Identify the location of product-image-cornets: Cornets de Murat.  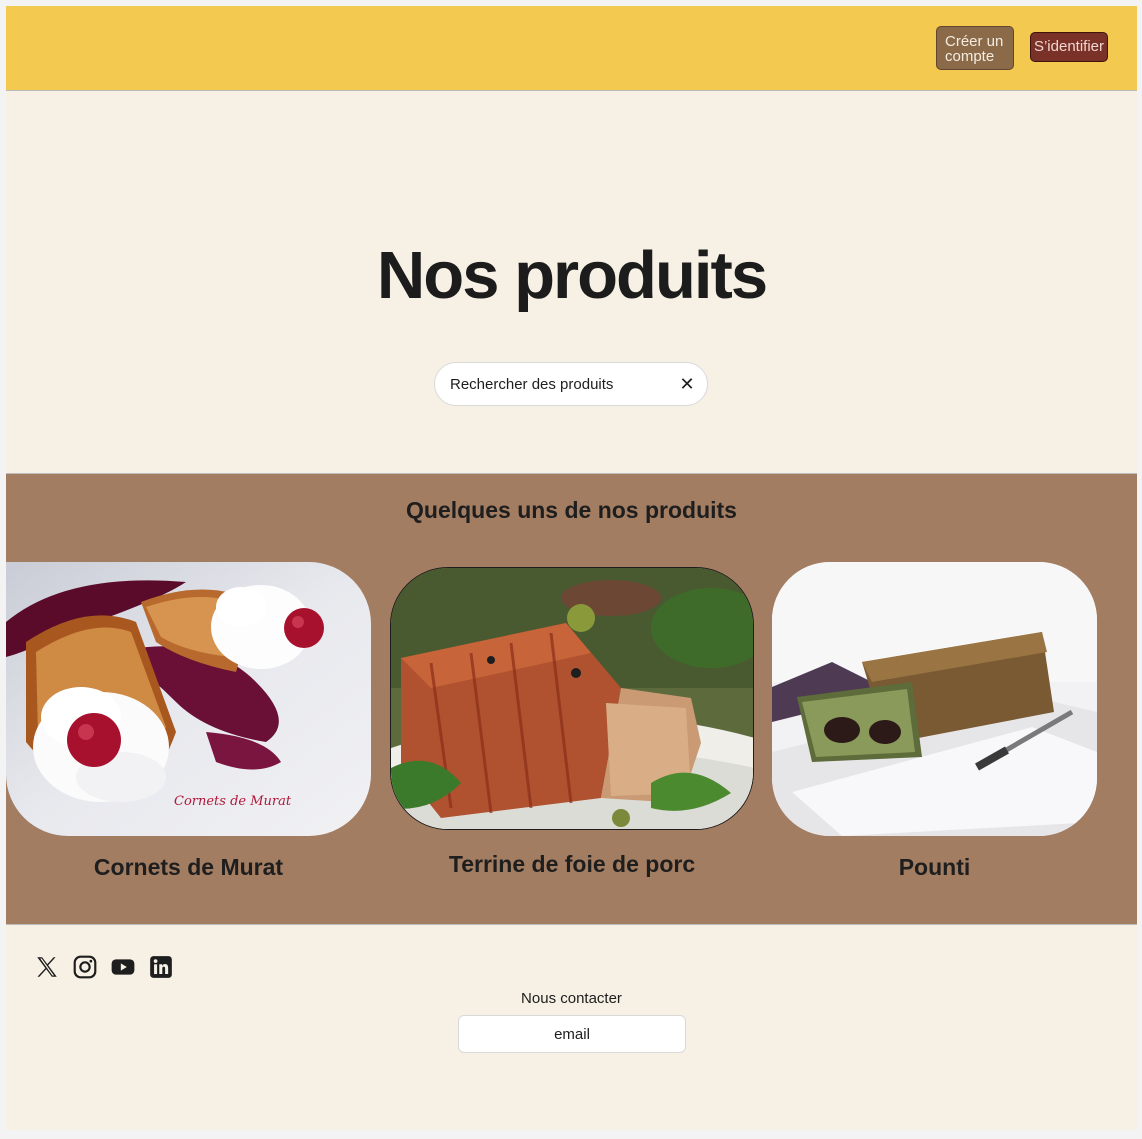
(188, 699).